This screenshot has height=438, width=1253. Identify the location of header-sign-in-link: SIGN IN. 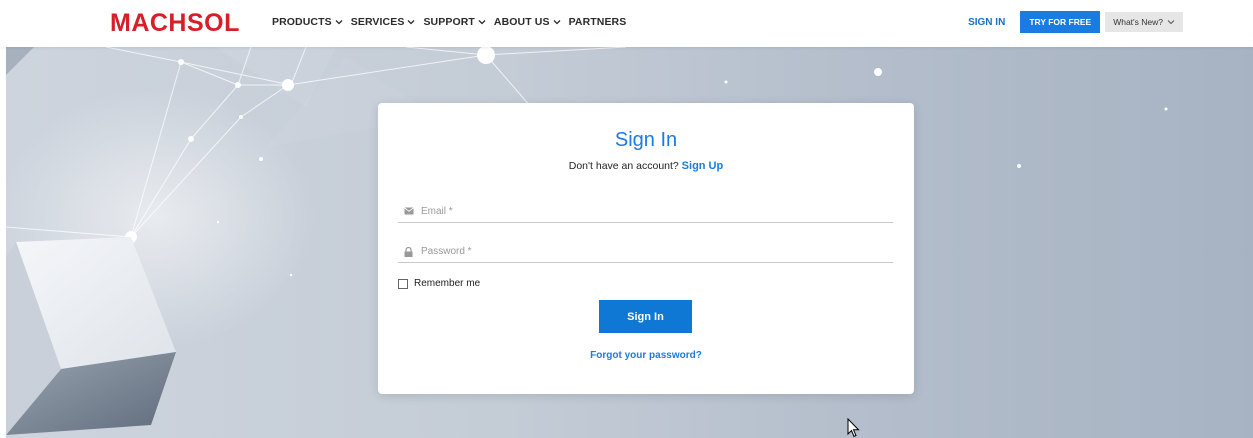
(986, 22).